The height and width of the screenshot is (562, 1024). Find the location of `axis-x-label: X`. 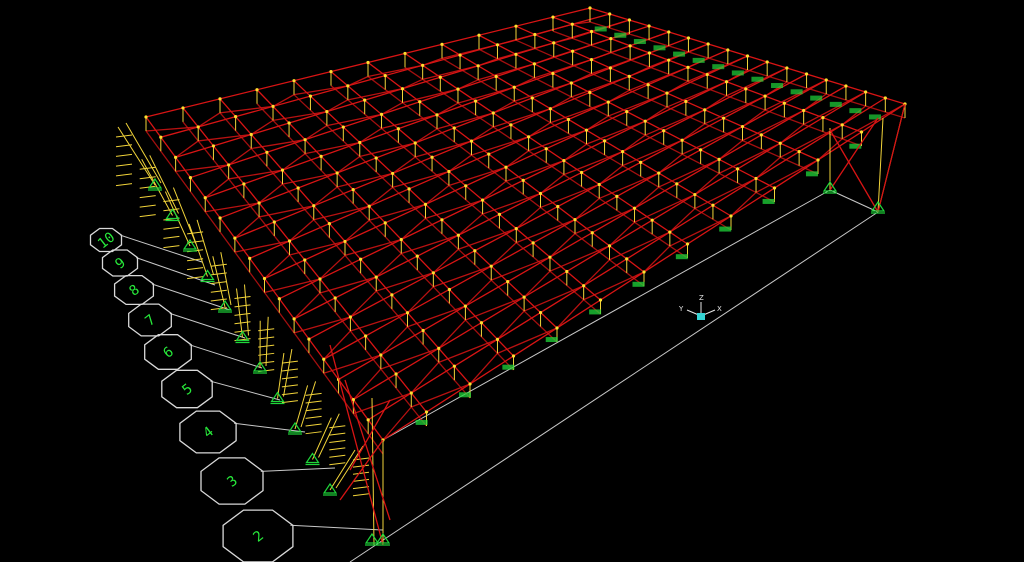

axis-x-label: X is located at coordinates (719, 309).